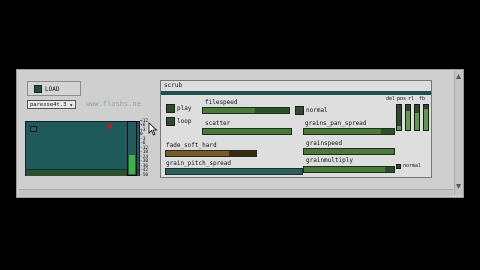  Describe the element at coordinates (411, 99) in the screenshot. I see `mixer-label: rl` at that location.